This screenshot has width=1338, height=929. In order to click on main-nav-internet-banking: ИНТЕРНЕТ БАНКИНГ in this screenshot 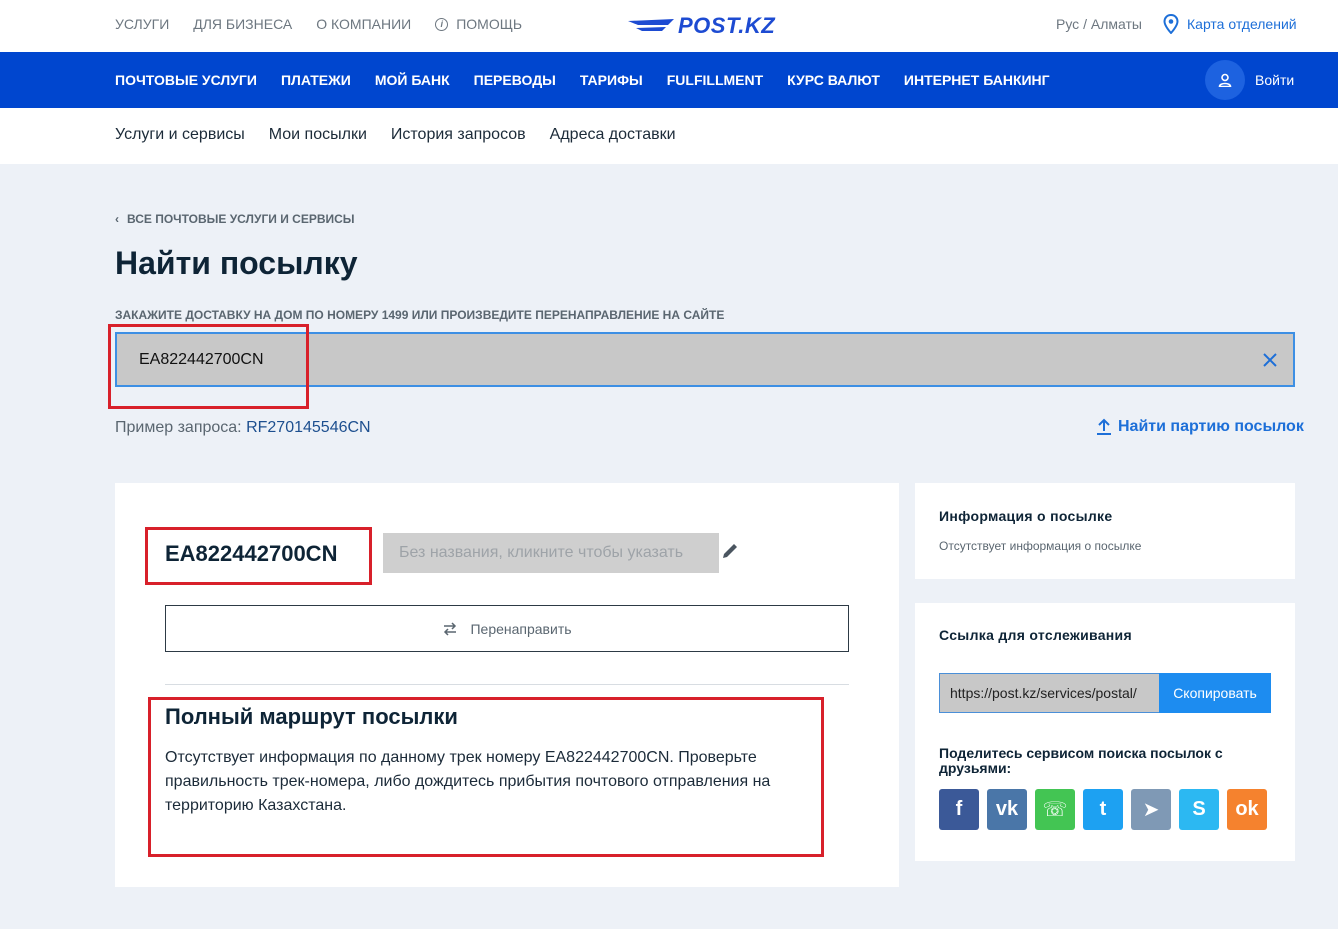, I will do `click(977, 80)`.